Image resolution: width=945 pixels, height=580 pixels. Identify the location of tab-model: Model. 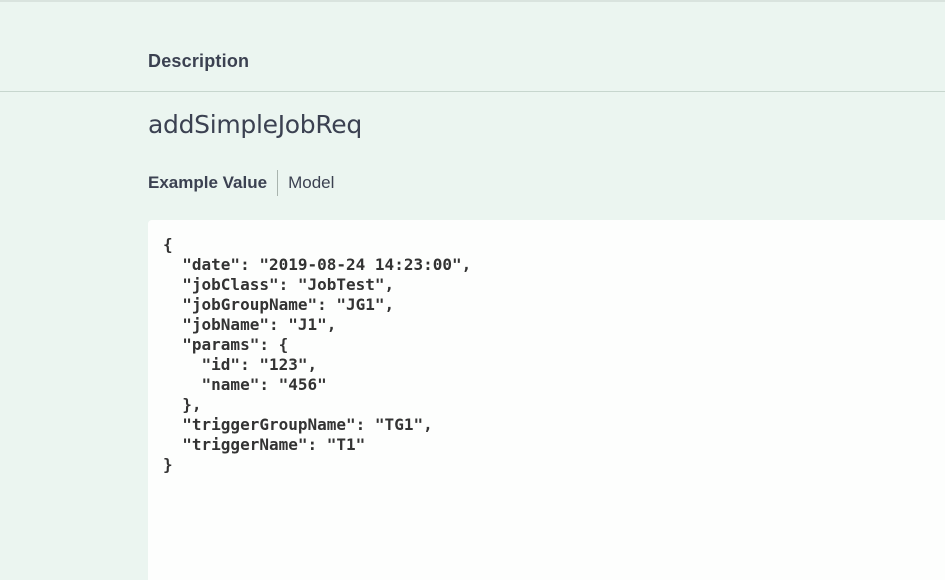
(306, 183).